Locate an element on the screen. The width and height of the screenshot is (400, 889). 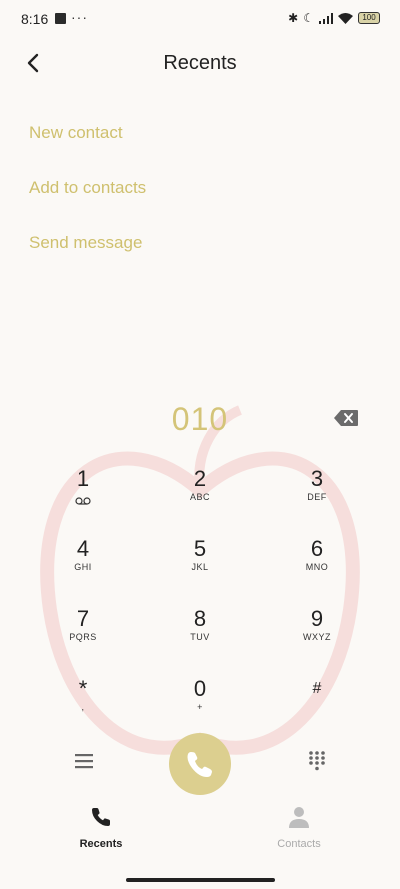
key-digit: 3 is located at coordinates (317, 478).